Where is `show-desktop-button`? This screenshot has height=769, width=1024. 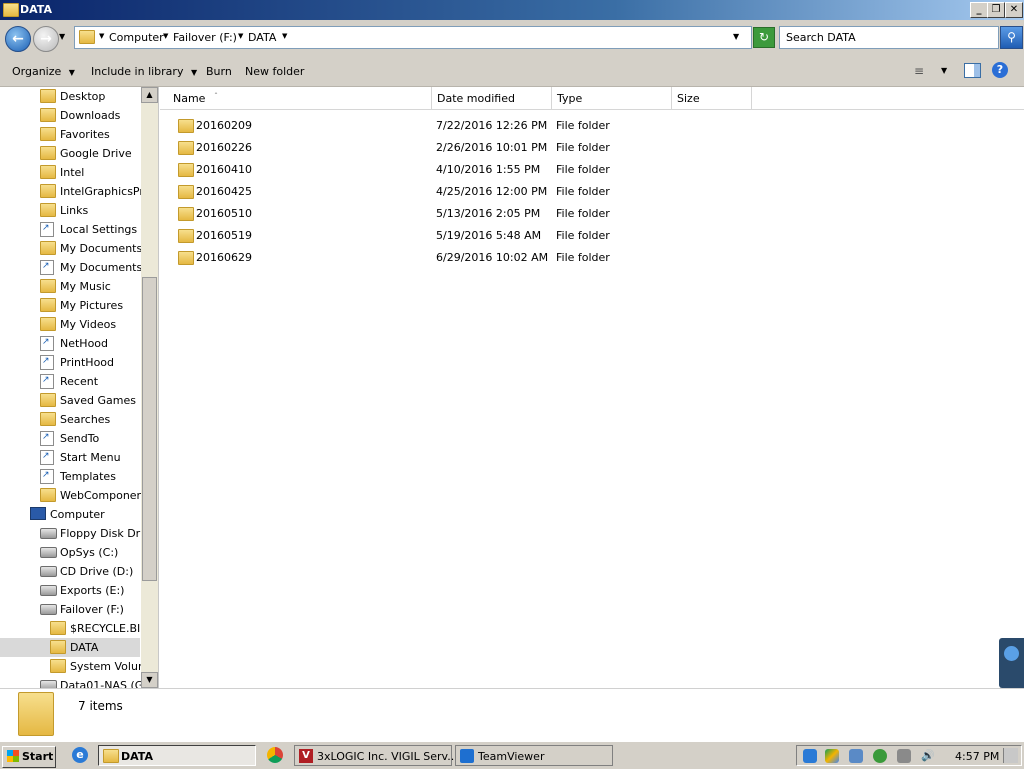
show-desktop-button is located at coordinates (1010, 755).